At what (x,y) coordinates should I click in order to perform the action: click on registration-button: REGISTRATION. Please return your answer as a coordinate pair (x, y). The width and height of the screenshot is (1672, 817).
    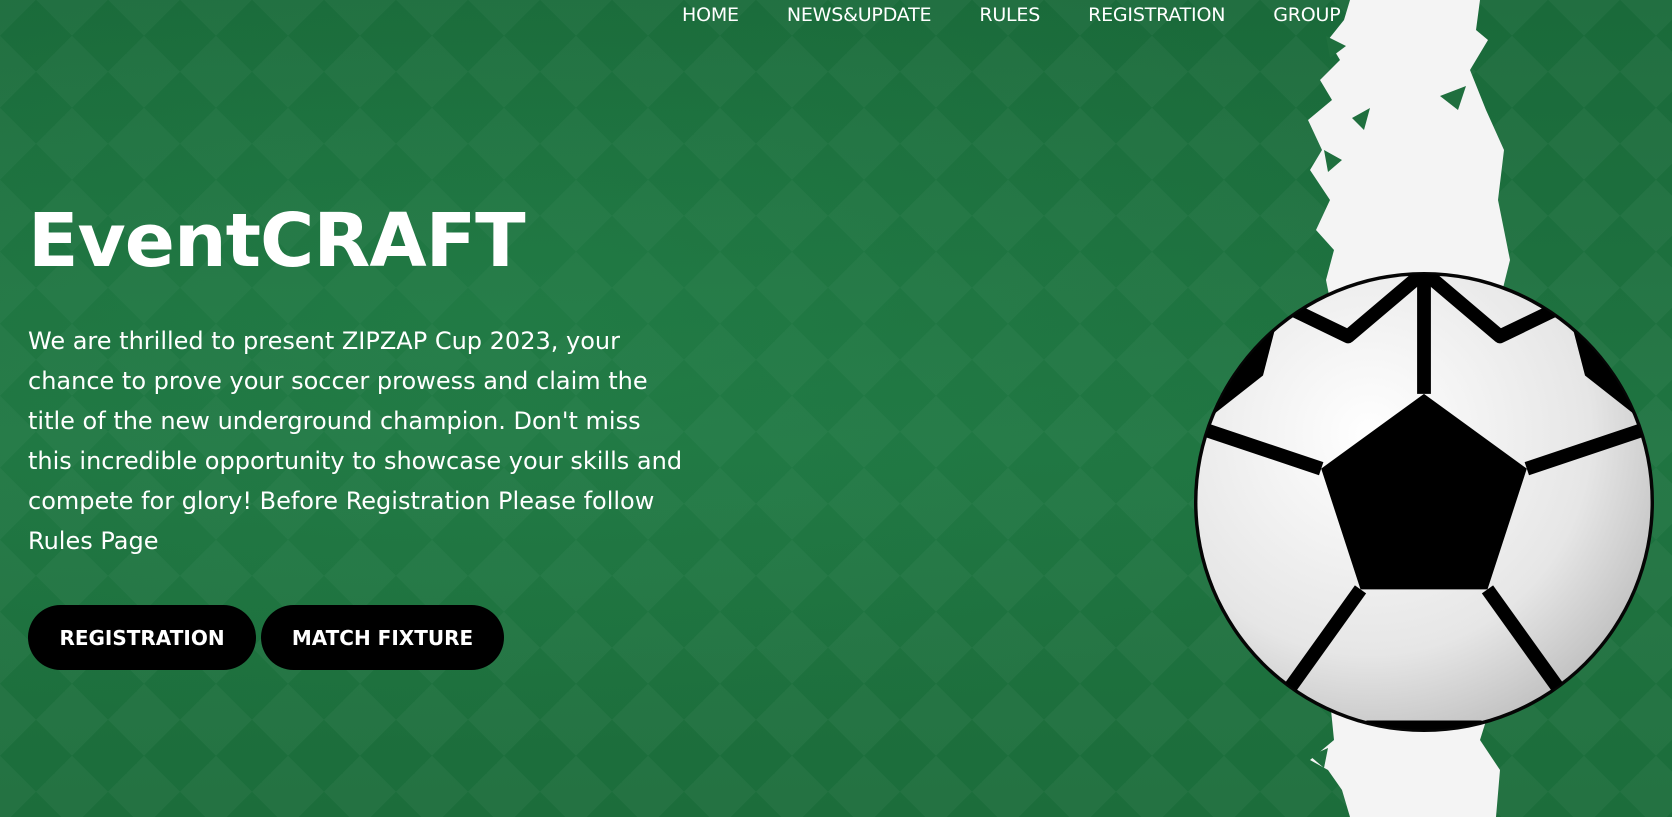
    Looking at the image, I should click on (142, 637).